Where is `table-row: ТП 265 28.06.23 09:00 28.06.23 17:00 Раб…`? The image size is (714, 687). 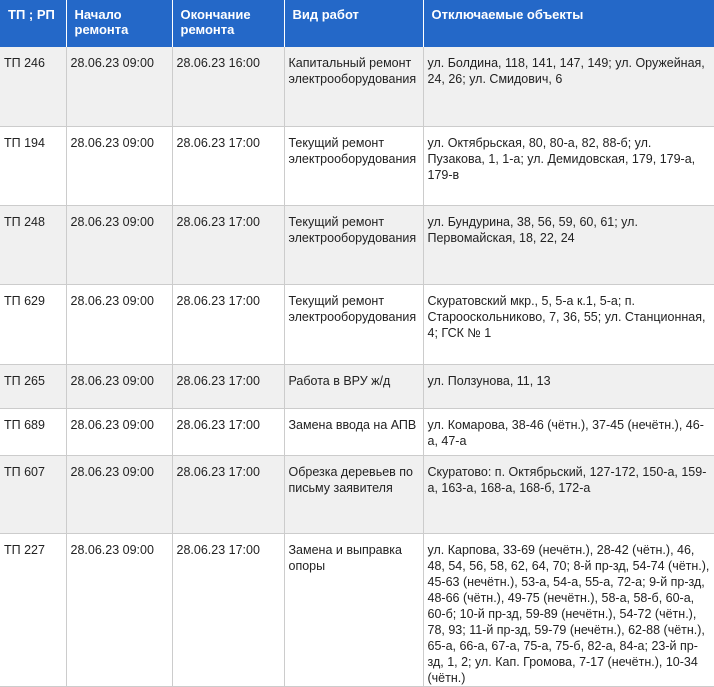
table-row: ТП 265 28.06.23 09:00 28.06.23 17:00 Раб… is located at coordinates (357, 386).